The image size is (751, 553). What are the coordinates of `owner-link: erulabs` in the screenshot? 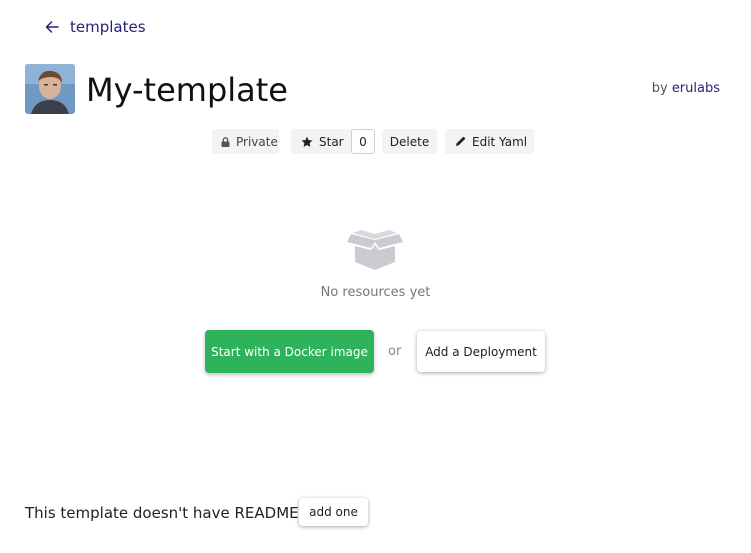 It's located at (696, 88).